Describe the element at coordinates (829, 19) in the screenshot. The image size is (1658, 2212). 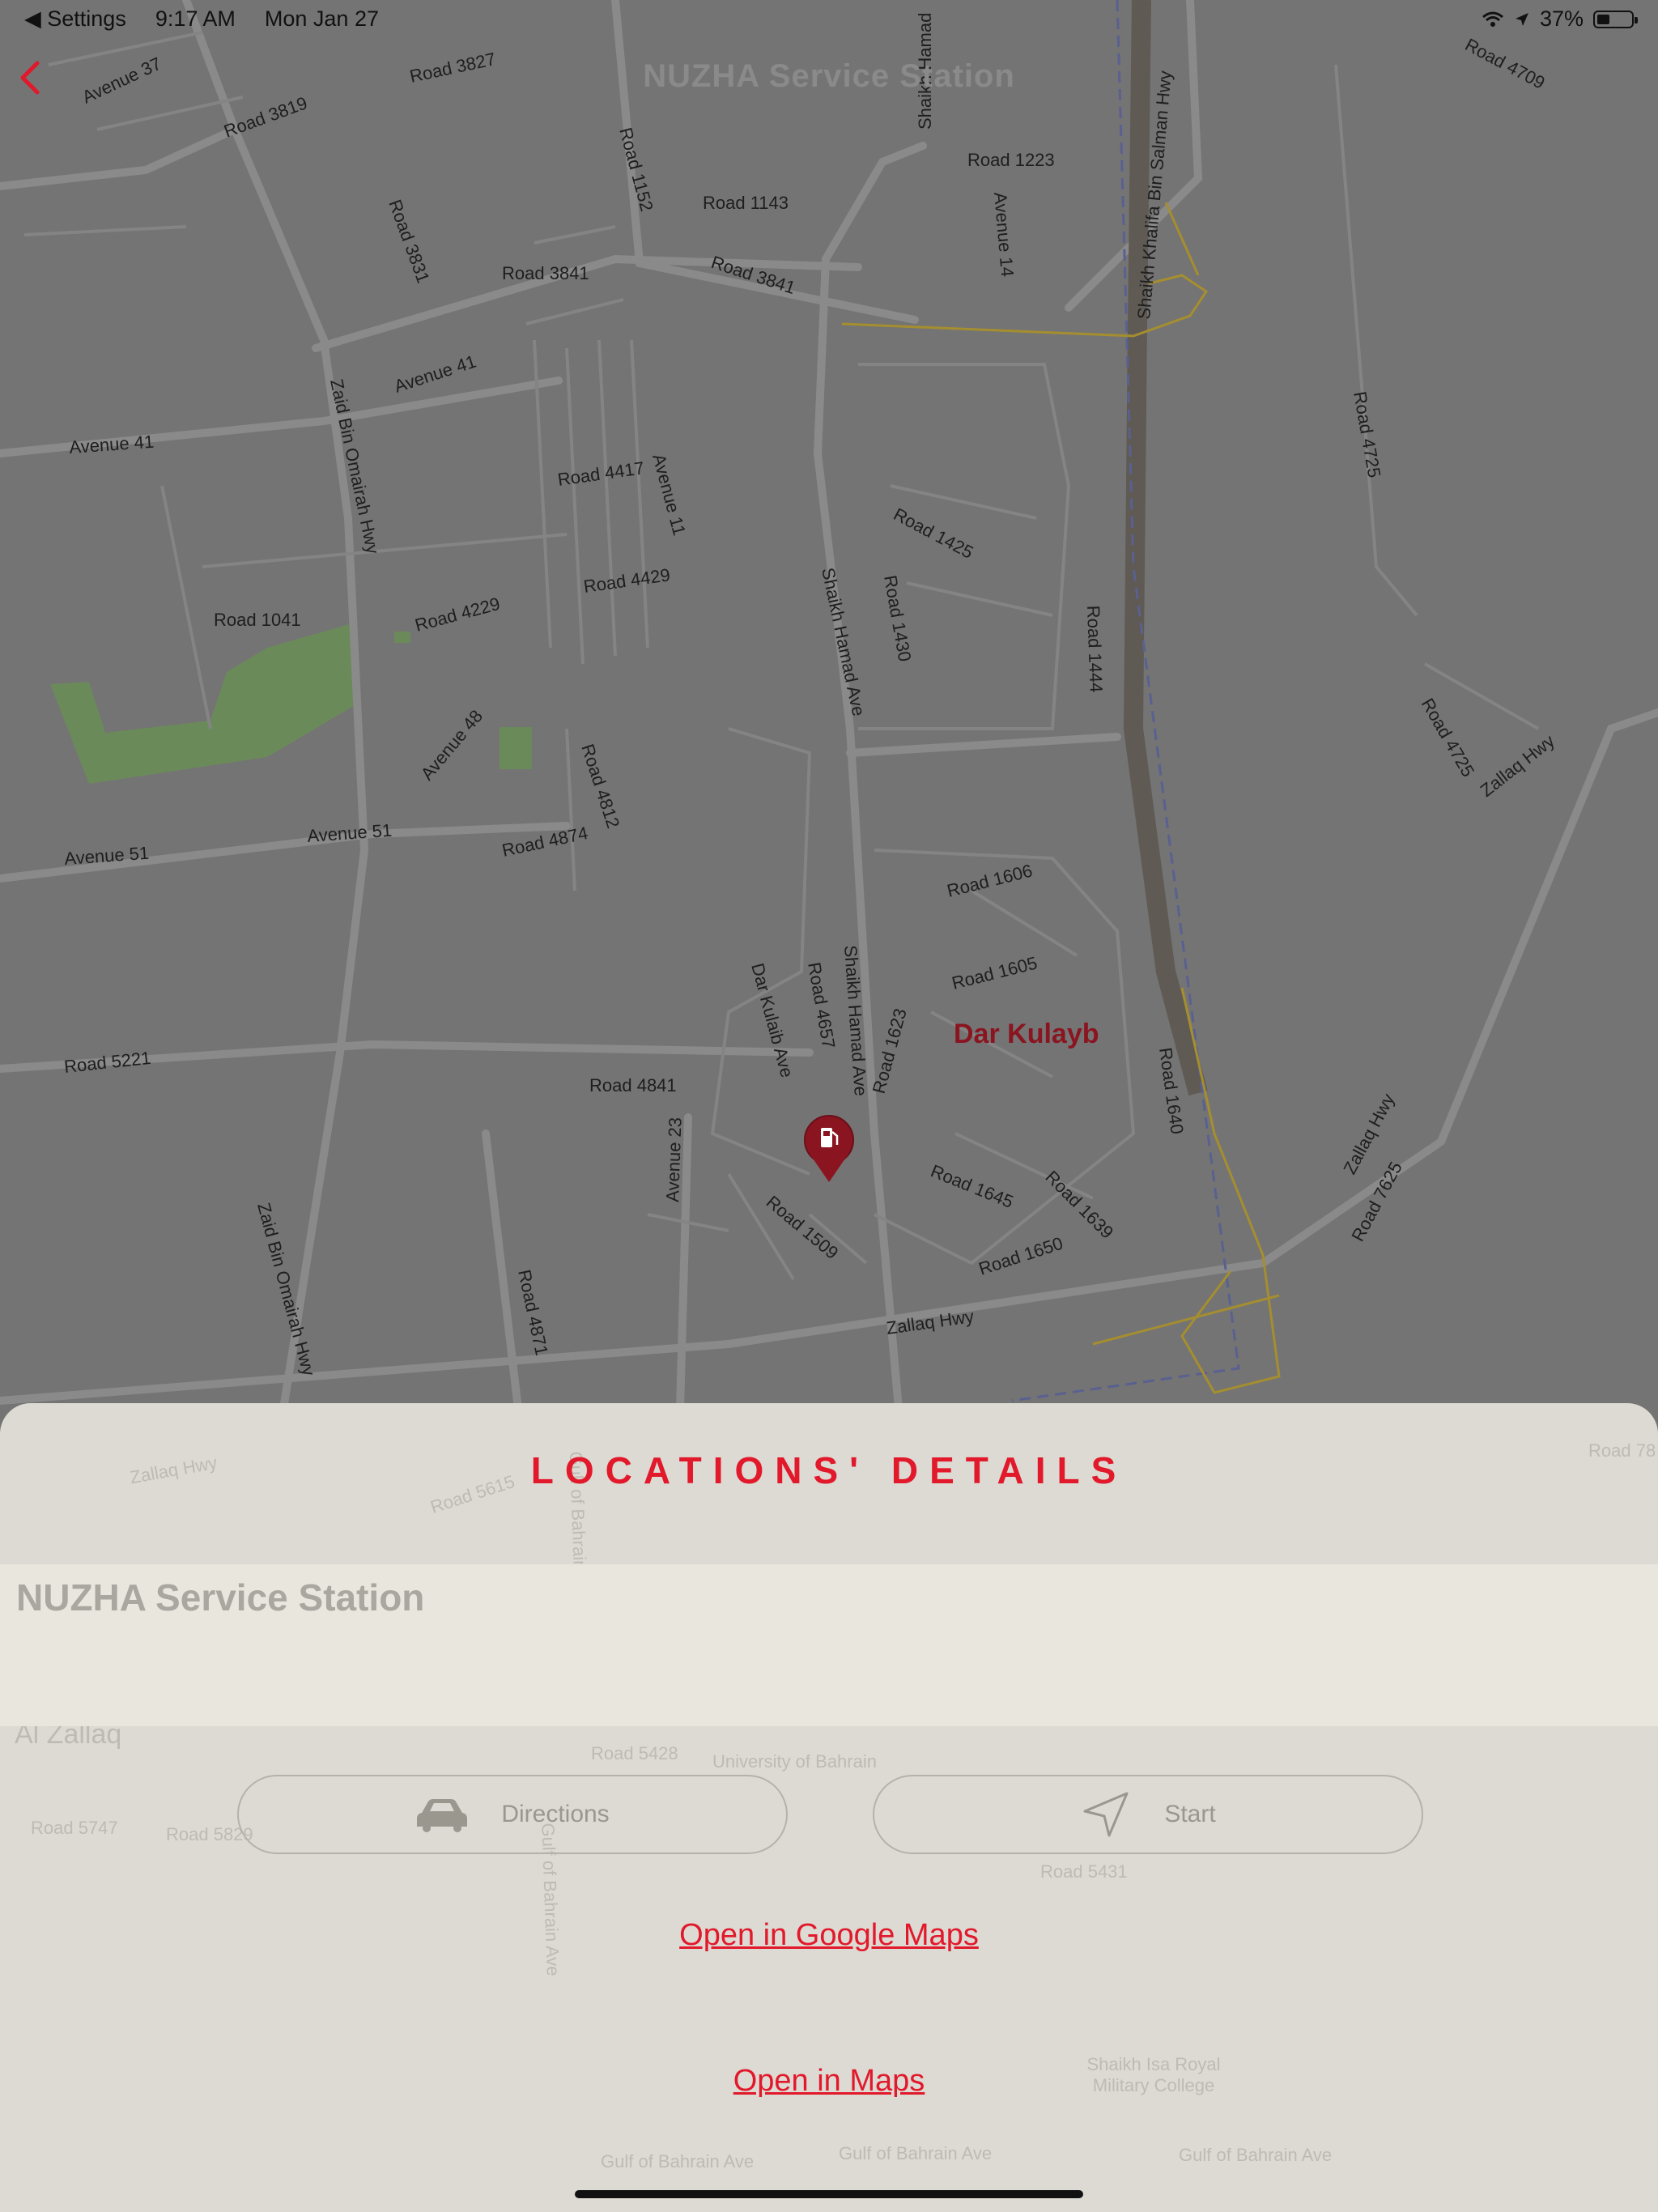
I see `status-bar: ◀ Settings 9:17 AM Mon Jan 27 37%` at that location.